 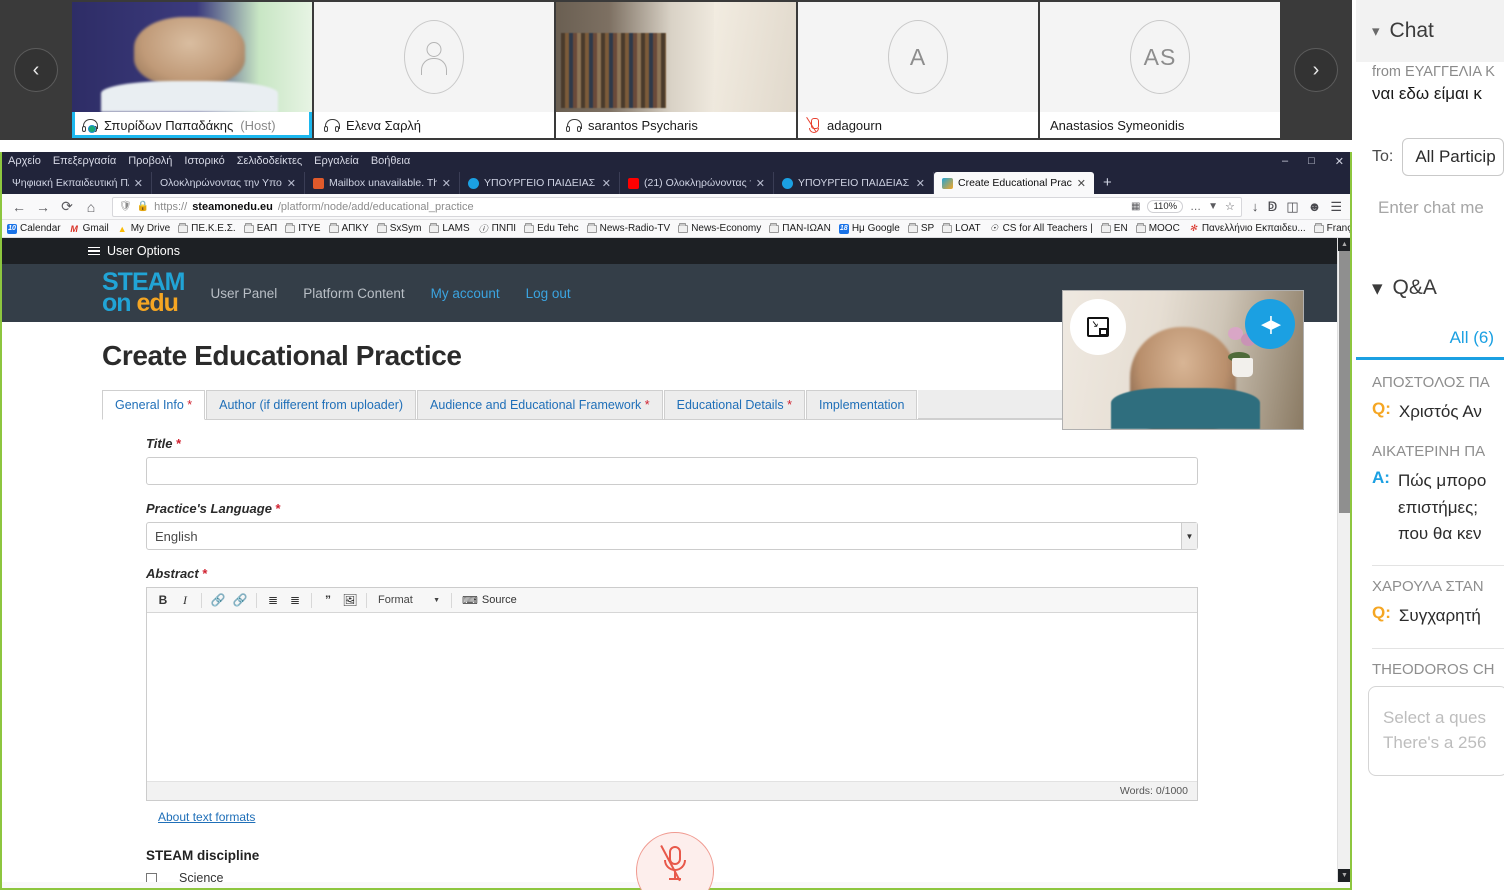 What do you see at coordinates (1114, 228) in the screenshot?
I see `bookmark-en: EN` at bounding box center [1114, 228].